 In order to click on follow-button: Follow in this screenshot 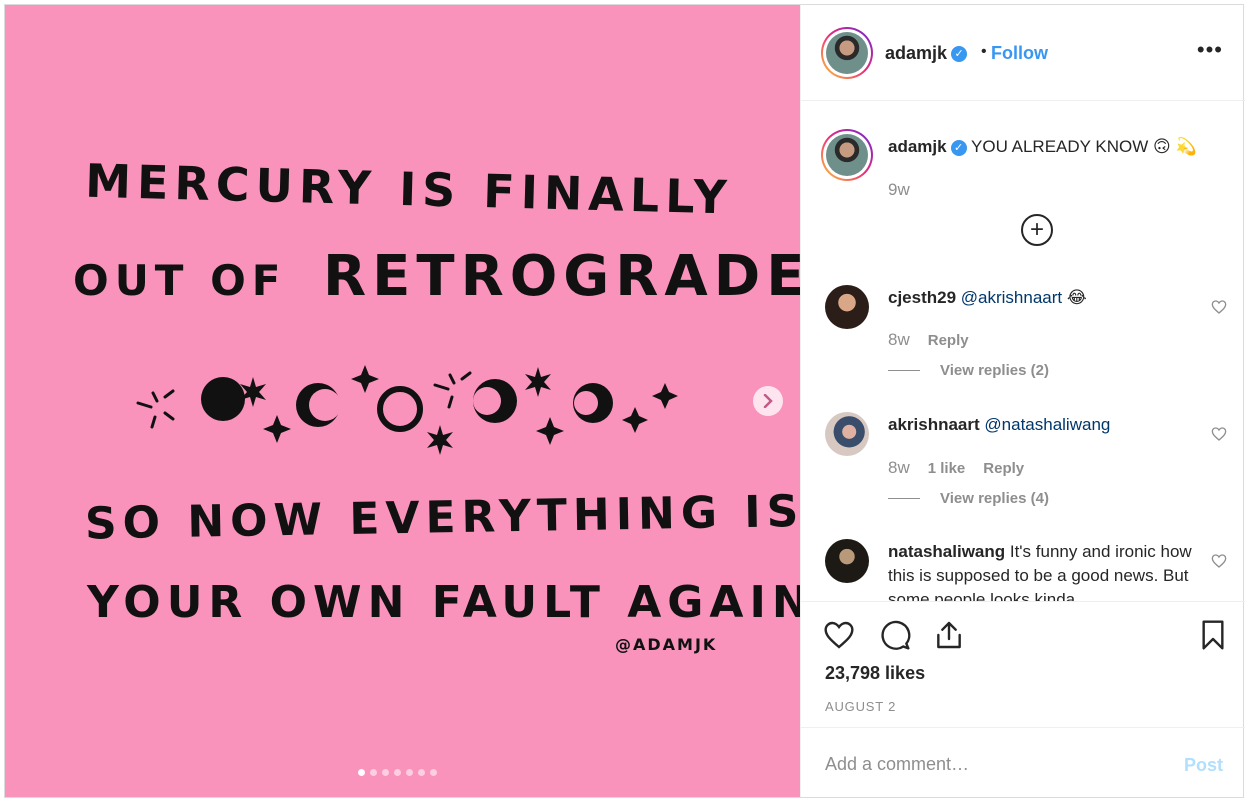, I will do `click(1019, 53)`.